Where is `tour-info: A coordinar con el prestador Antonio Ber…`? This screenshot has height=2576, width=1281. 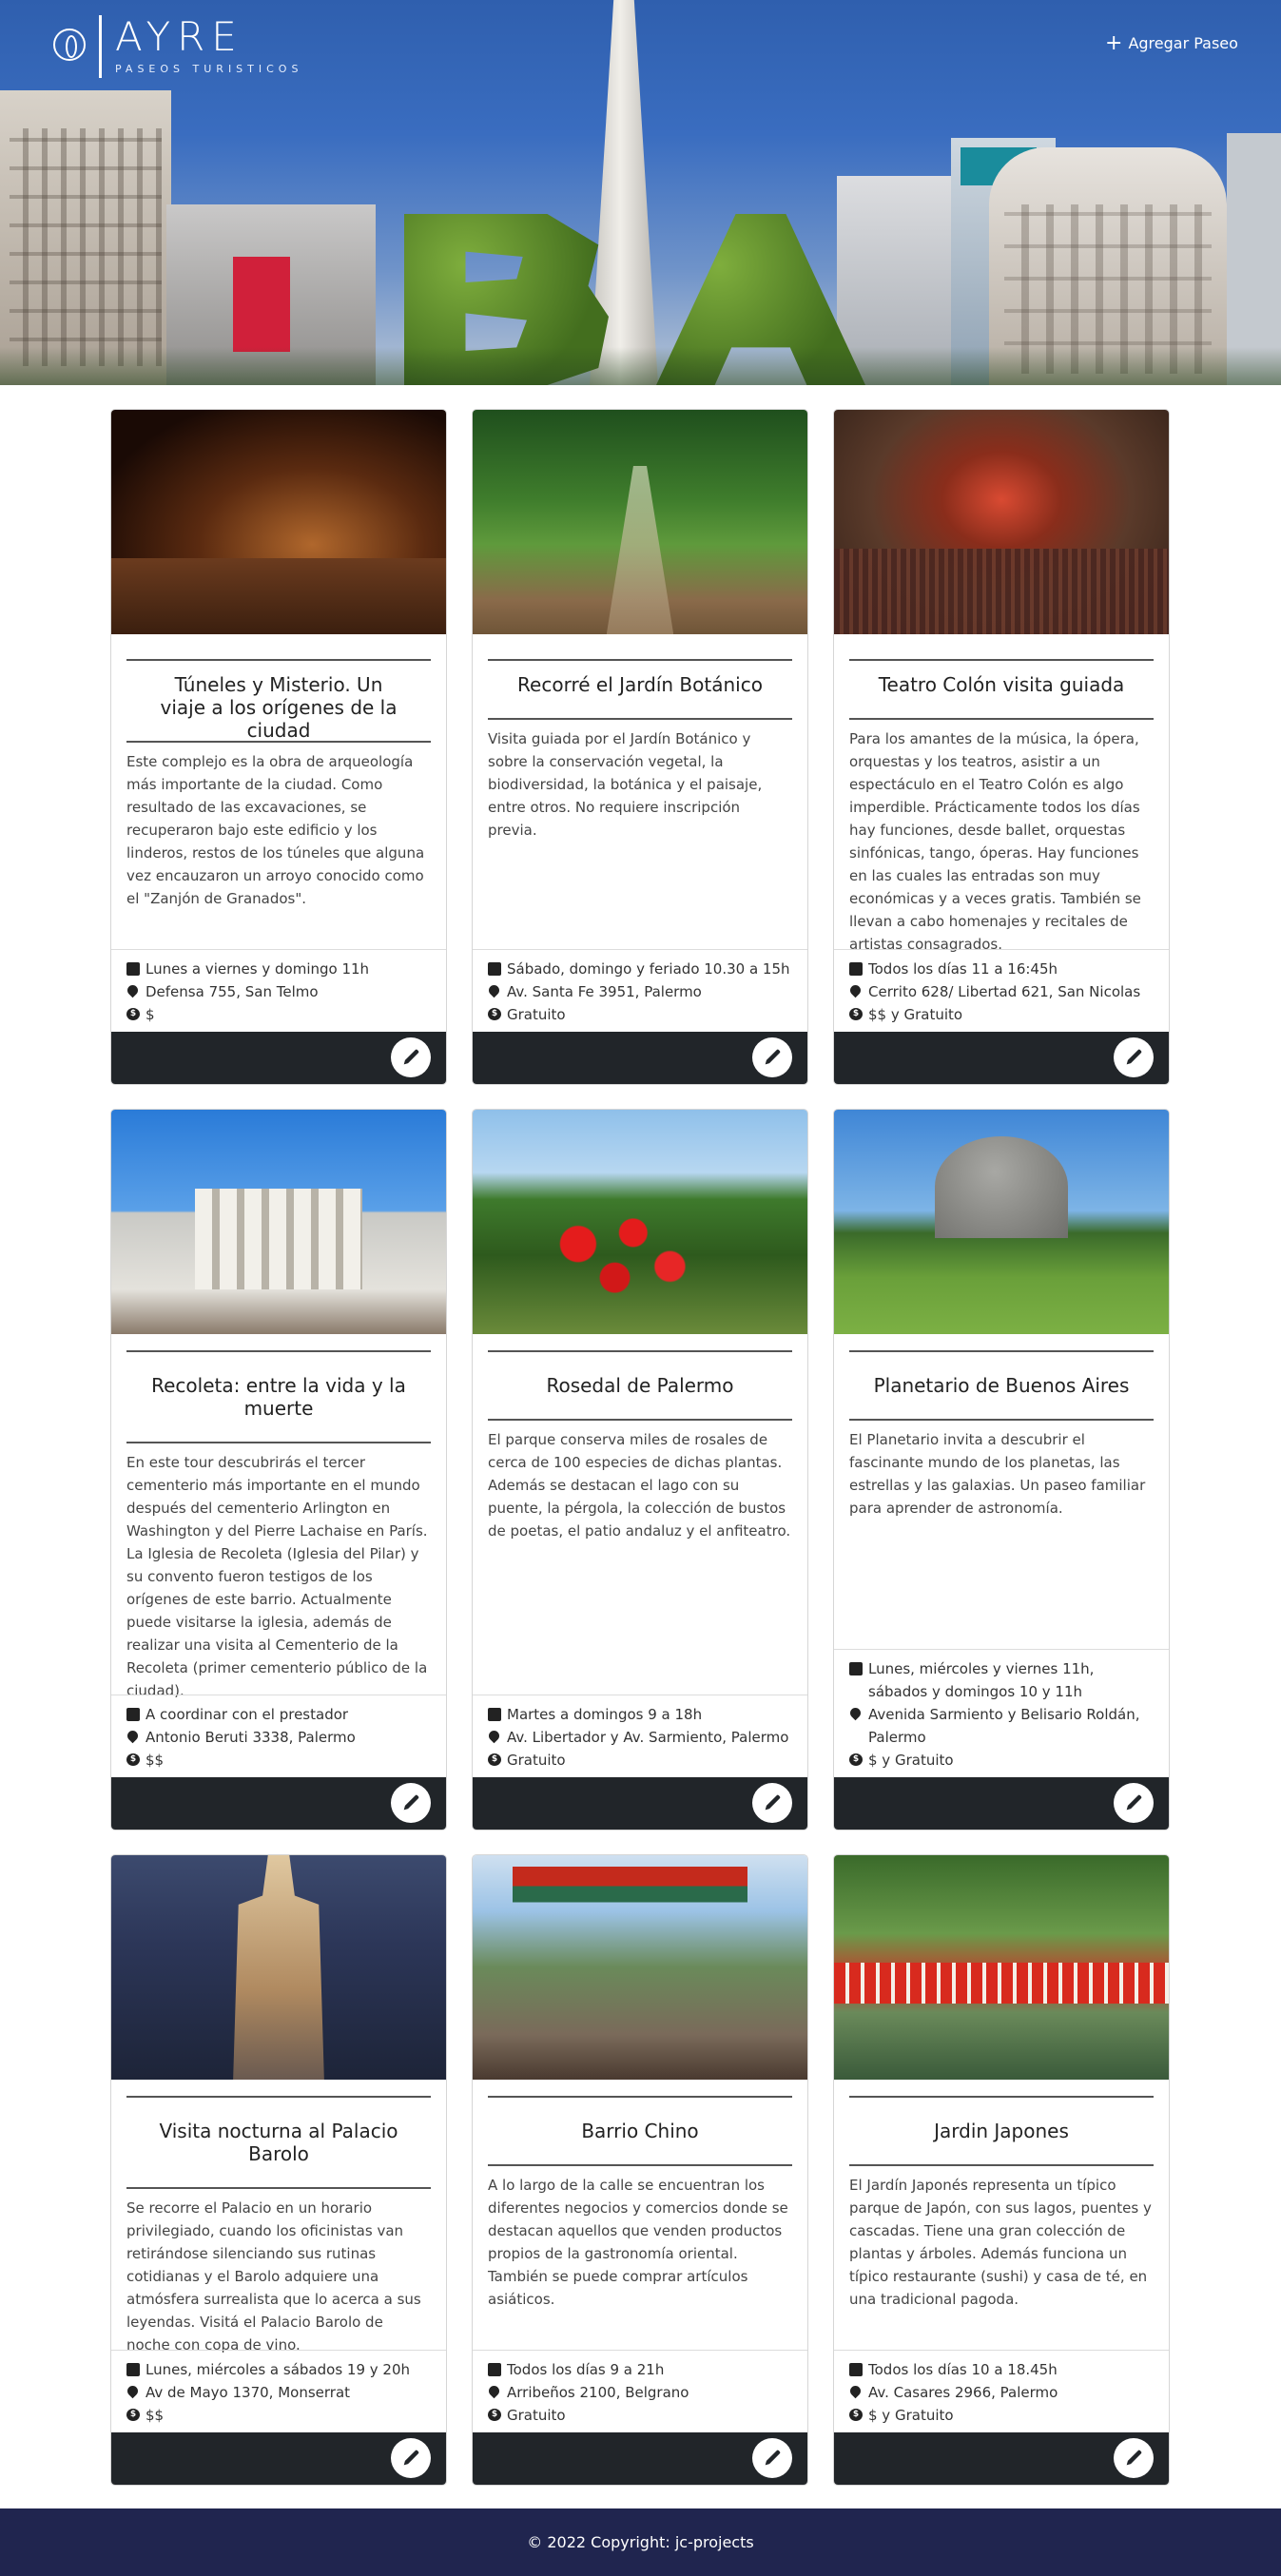 tour-info: A coordinar con el prestador Antonio Ber… is located at coordinates (278, 1733).